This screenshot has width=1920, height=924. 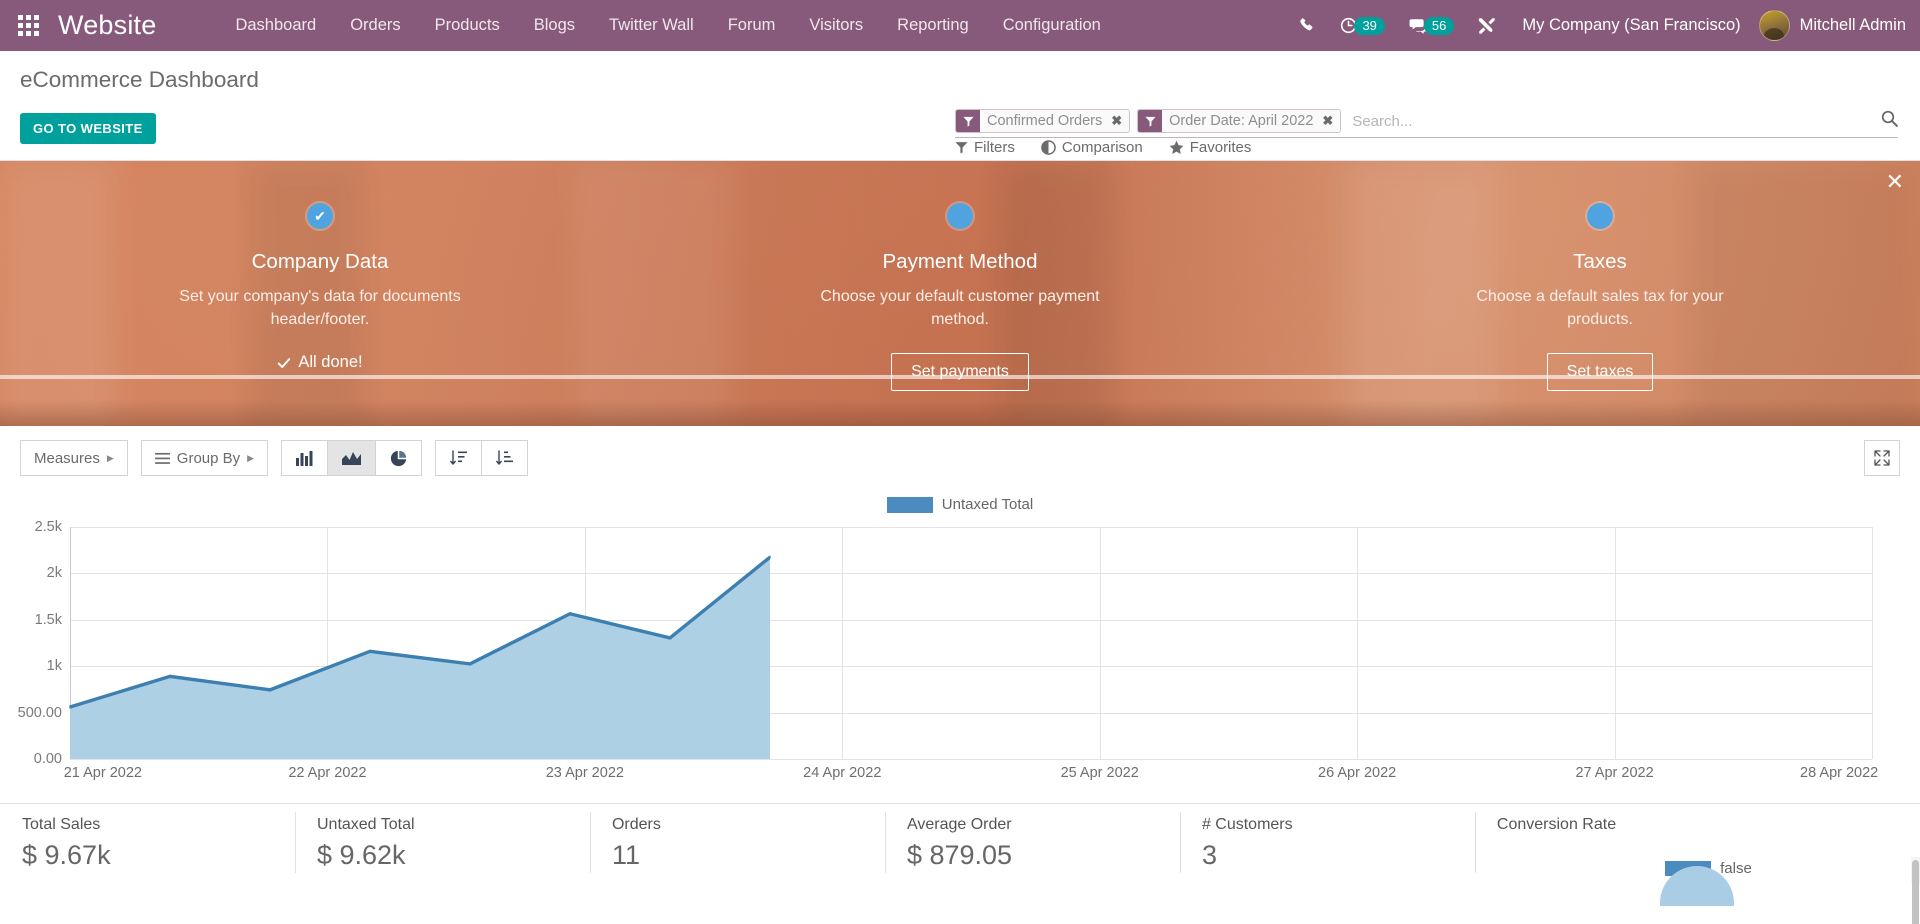 I want to click on group-by-label: Group By, so click(x=208, y=458).